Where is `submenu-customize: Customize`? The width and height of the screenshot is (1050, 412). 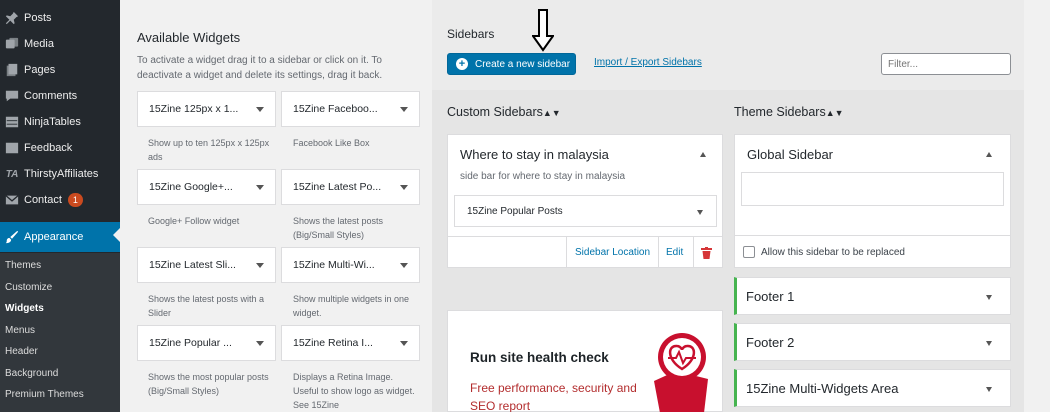
submenu-customize: Customize is located at coordinates (28, 287).